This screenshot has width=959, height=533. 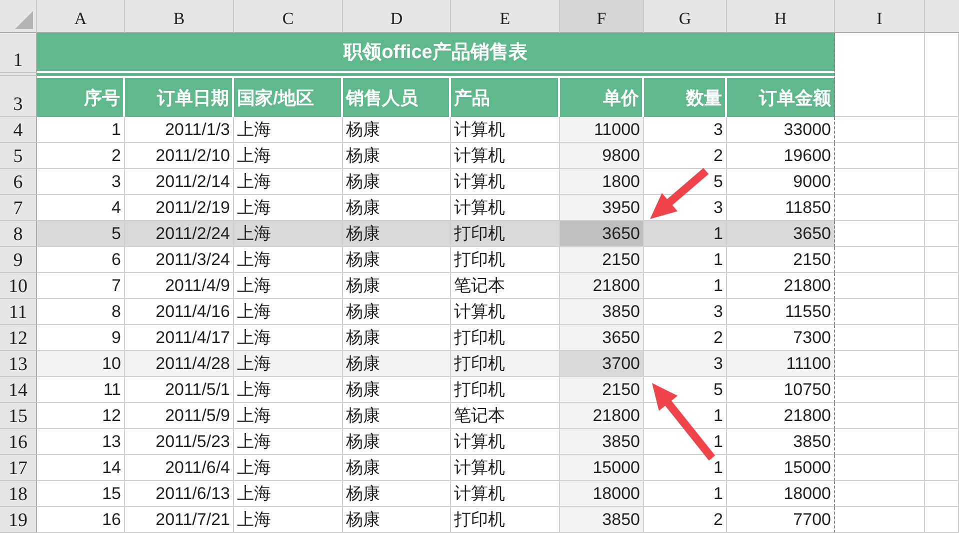 What do you see at coordinates (18, 156) in the screenshot?
I see `row-header: 5` at bounding box center [18, 156].